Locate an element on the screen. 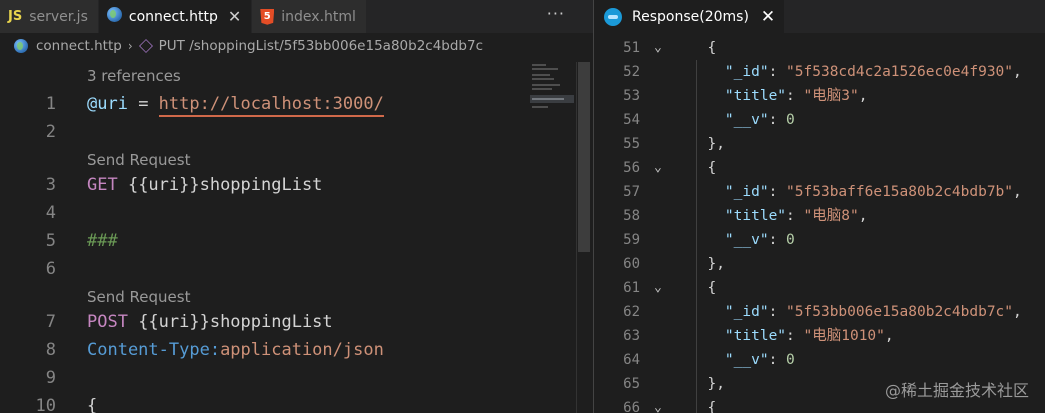 This screenshot has height=413, width=1045. response-tab-bar: Response(20ms) ✕ is located at coordinates (819, 16).